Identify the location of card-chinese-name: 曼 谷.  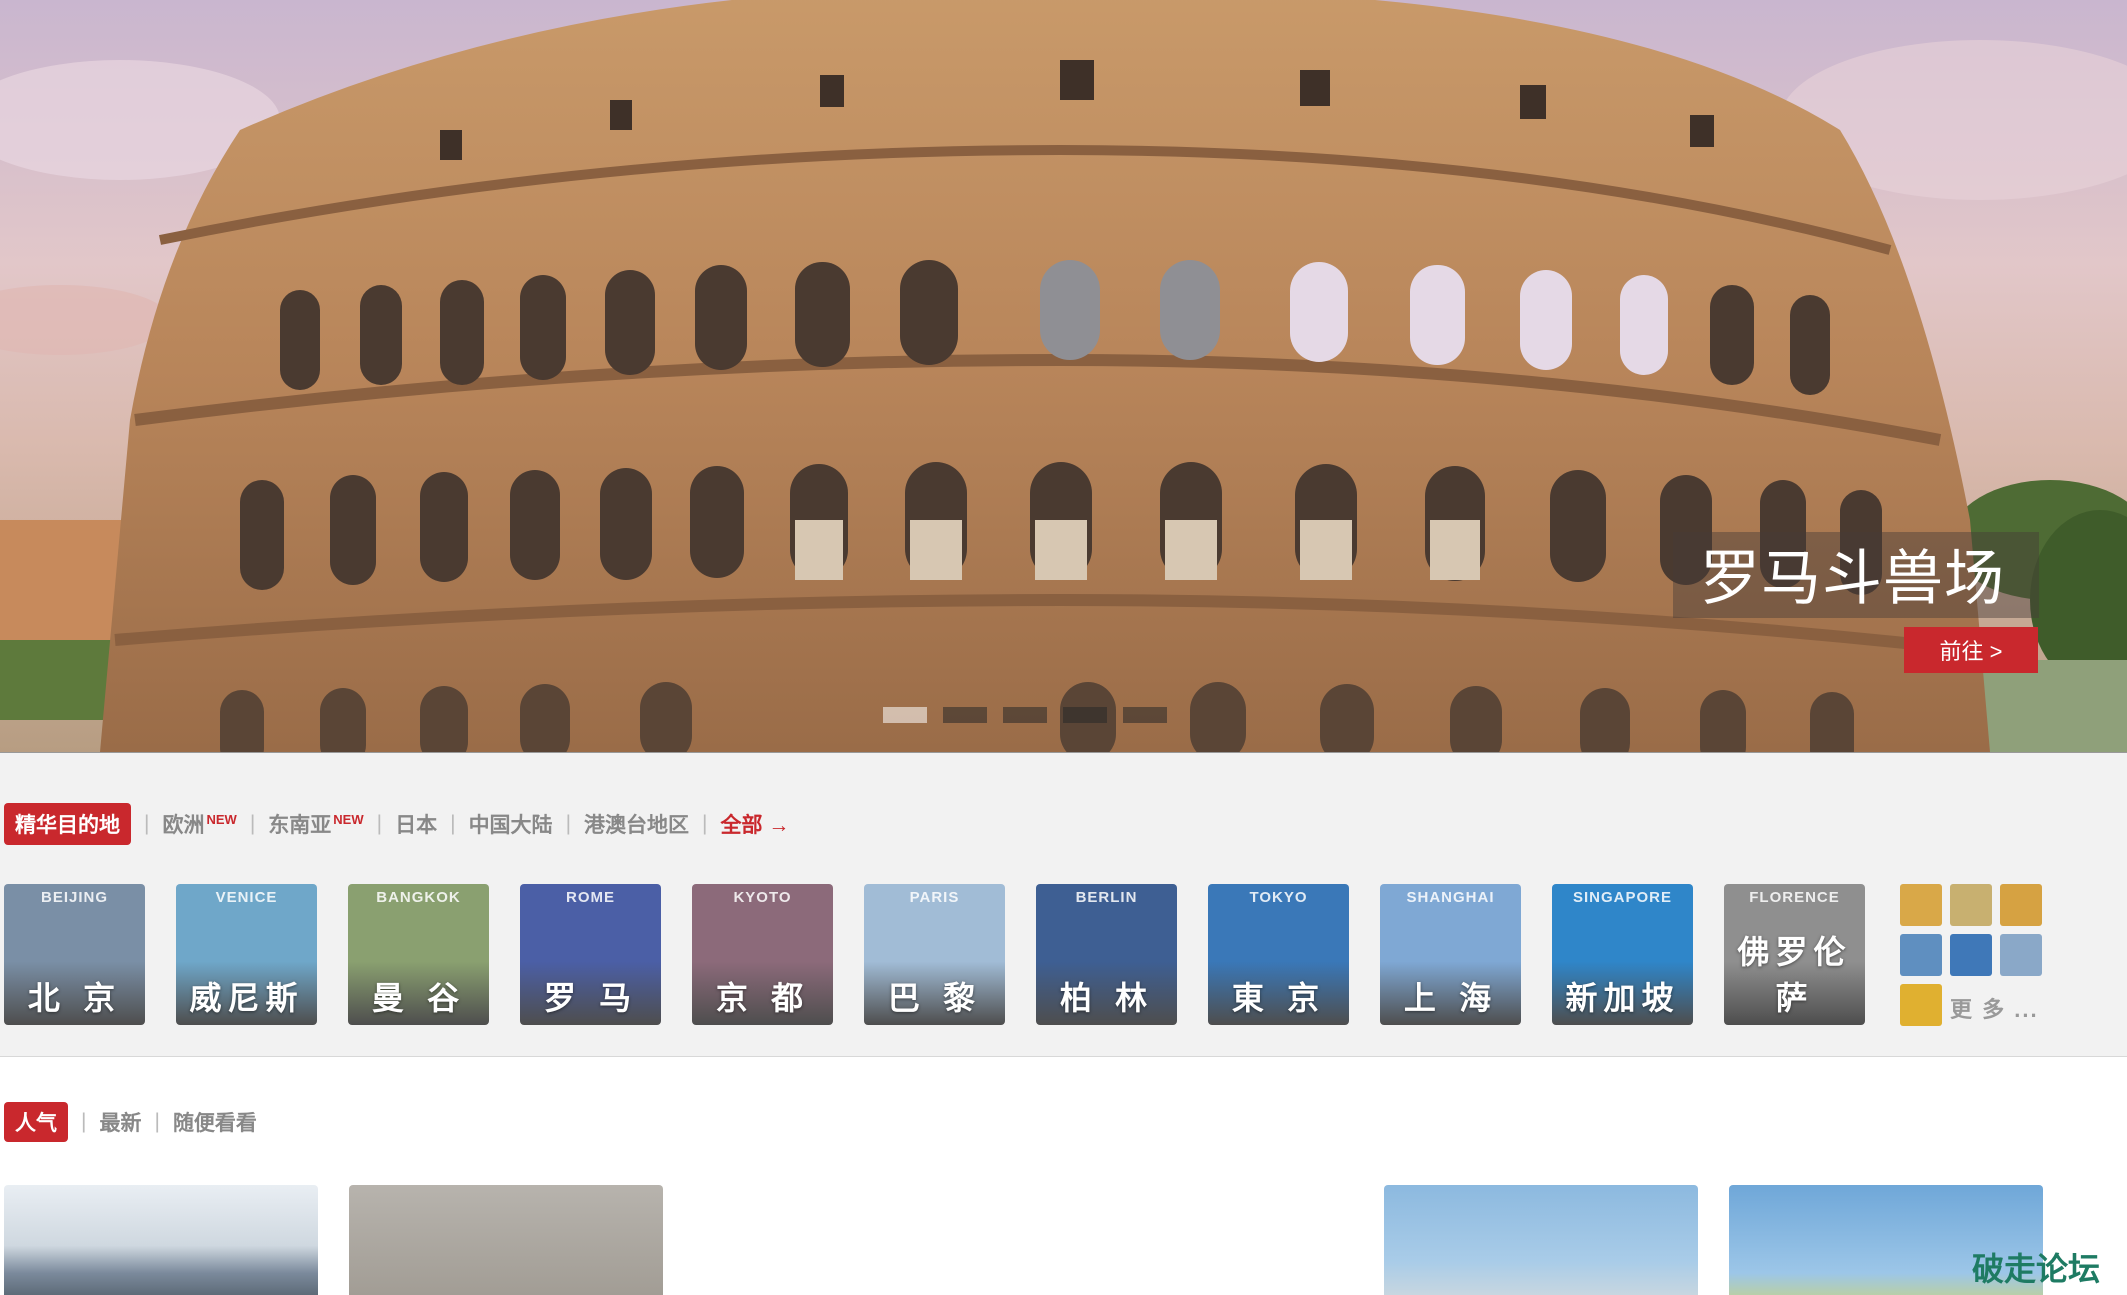
(418, 998).